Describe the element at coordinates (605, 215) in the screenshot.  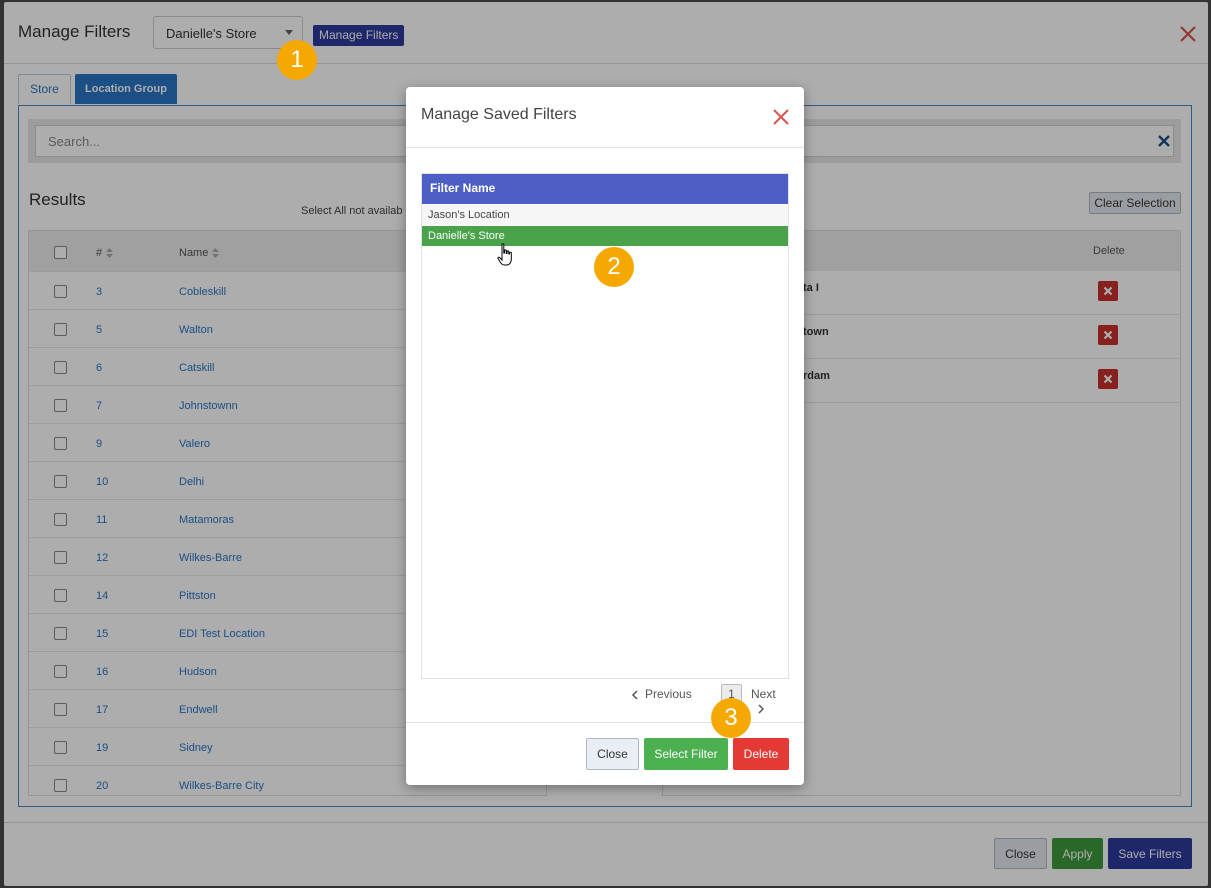
I see `filter-row: Jason's Location` at that location.